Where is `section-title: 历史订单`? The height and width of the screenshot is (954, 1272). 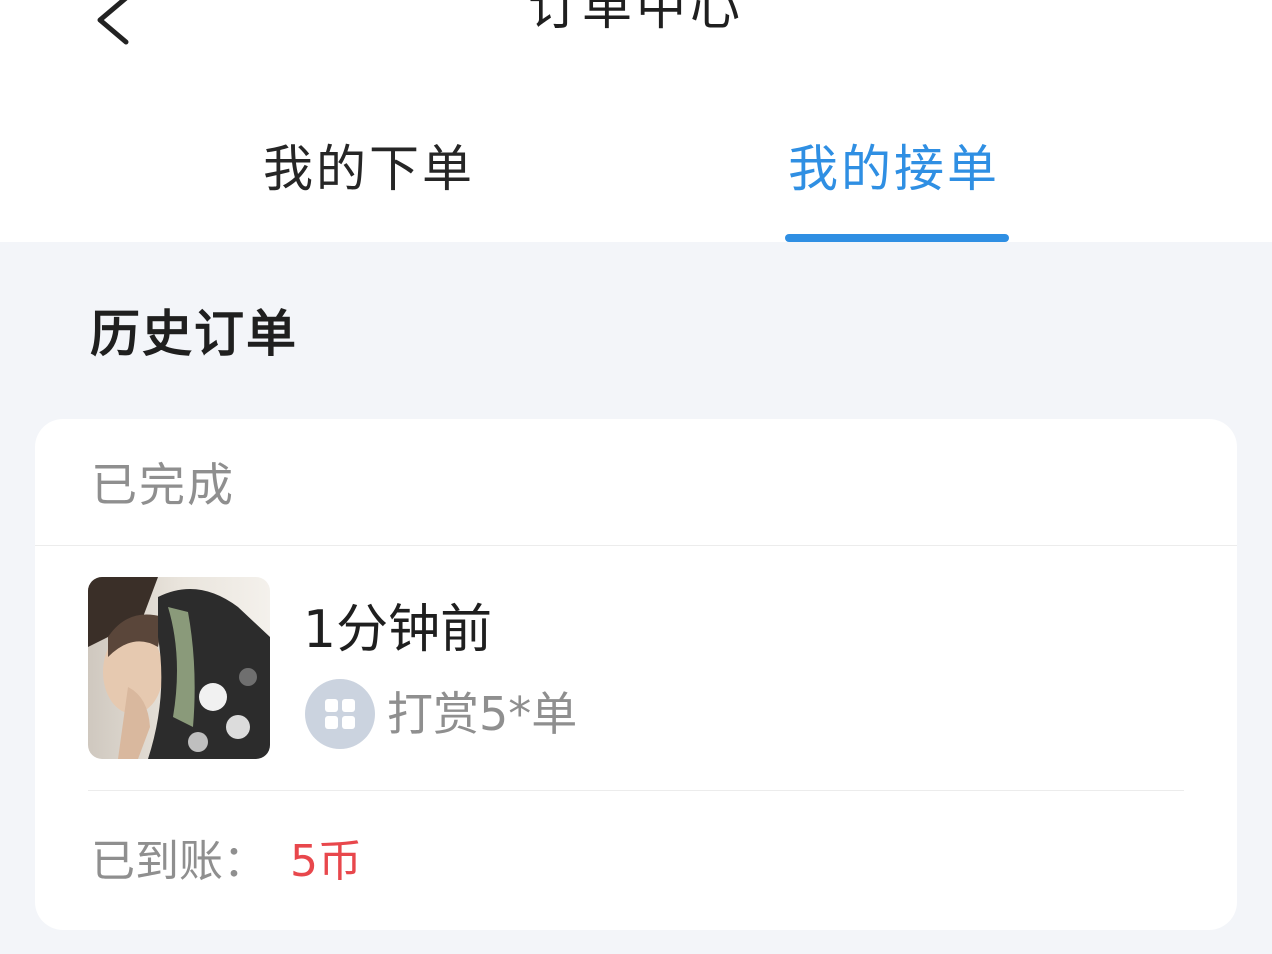 section-title: 历史订单 is located at coordinates (194, 334).